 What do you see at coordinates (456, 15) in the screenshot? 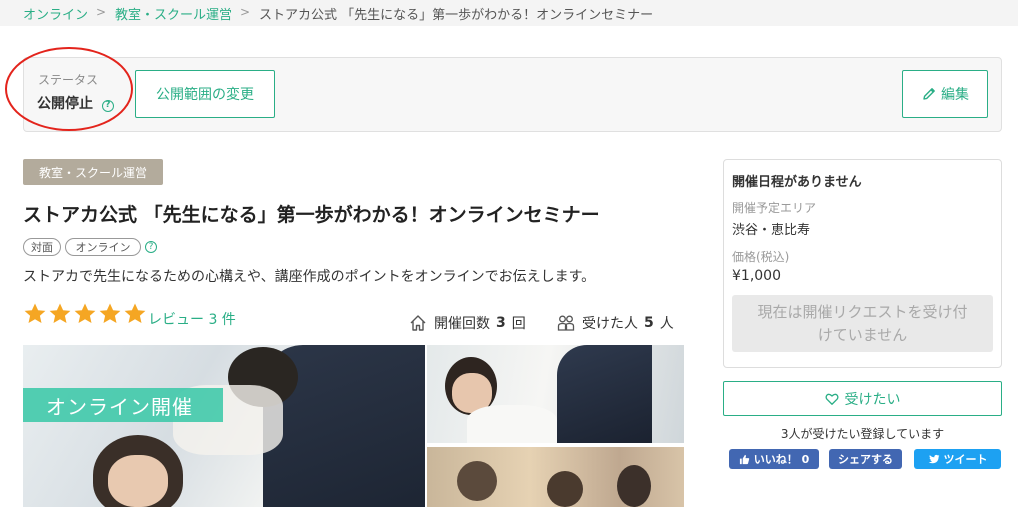
I see `breadcrumb-current: ストアカ公式 「先生になる」第一歩がわかる！オンラインセミナー` at bounding box center [456, 15].